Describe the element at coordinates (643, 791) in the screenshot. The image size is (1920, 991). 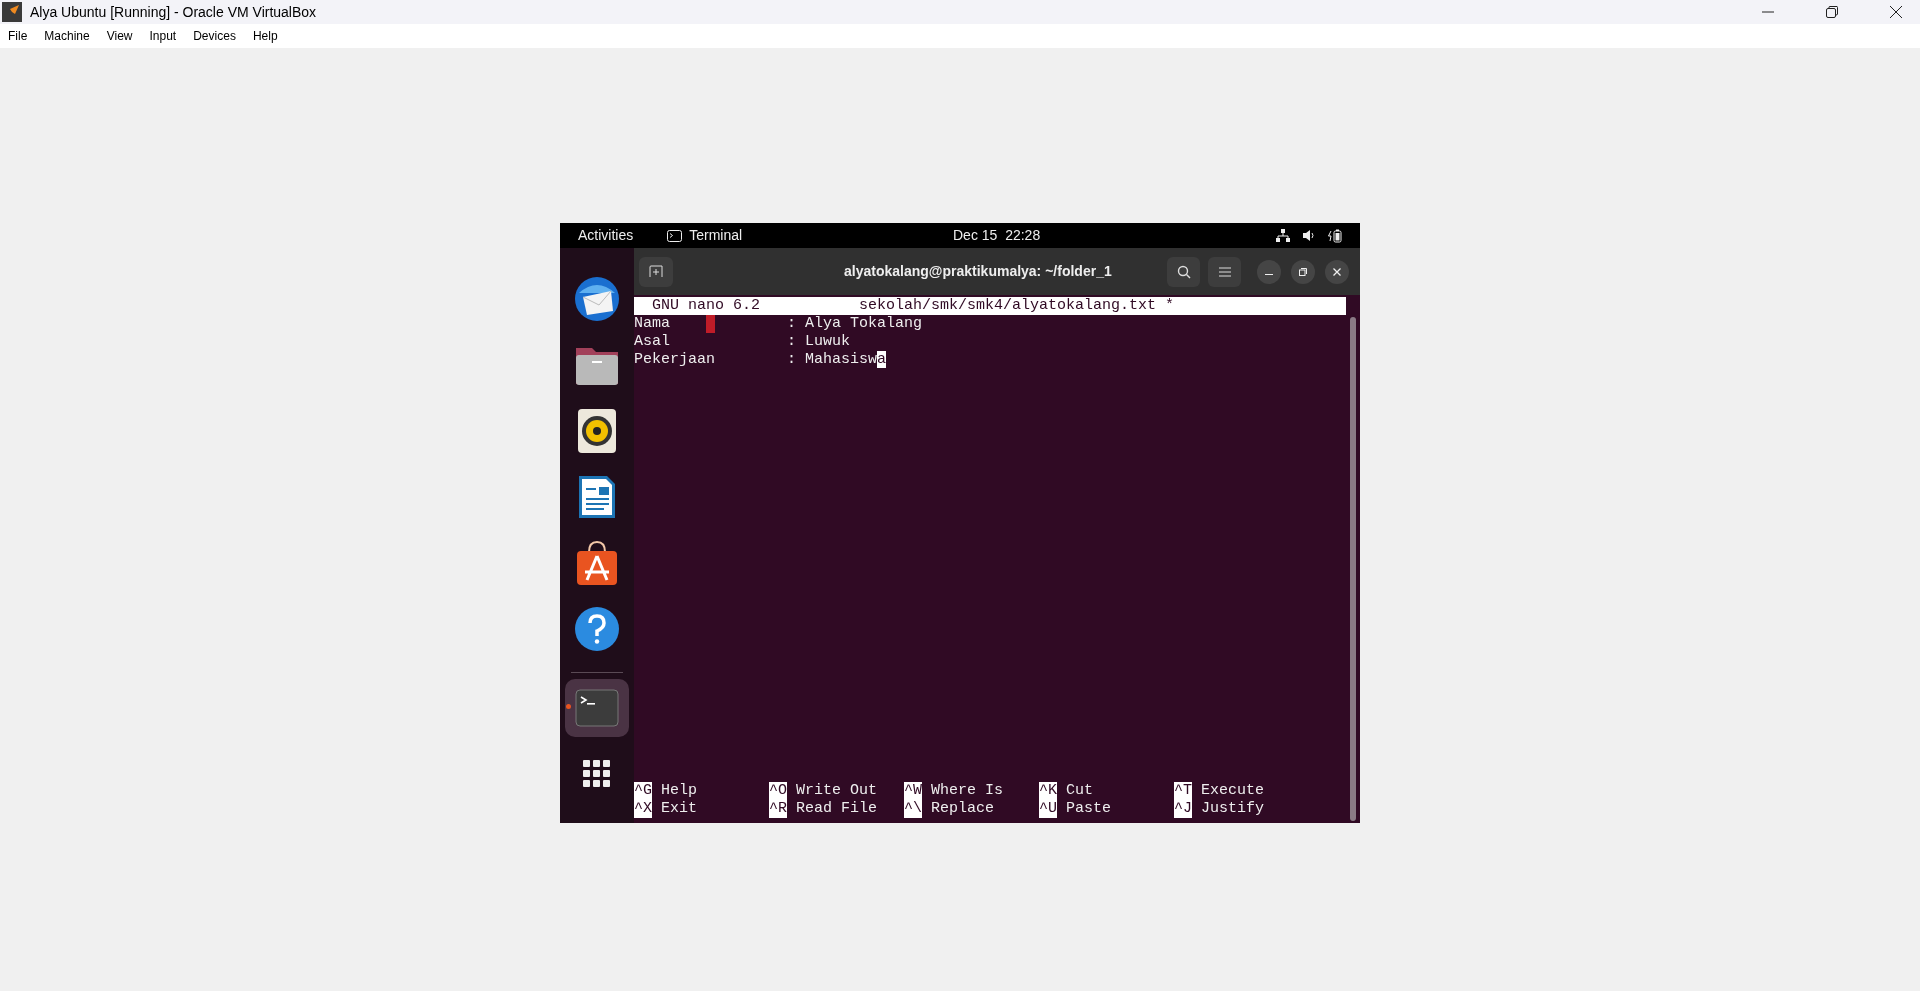
I see `shortcut-key: ^G` at that location.